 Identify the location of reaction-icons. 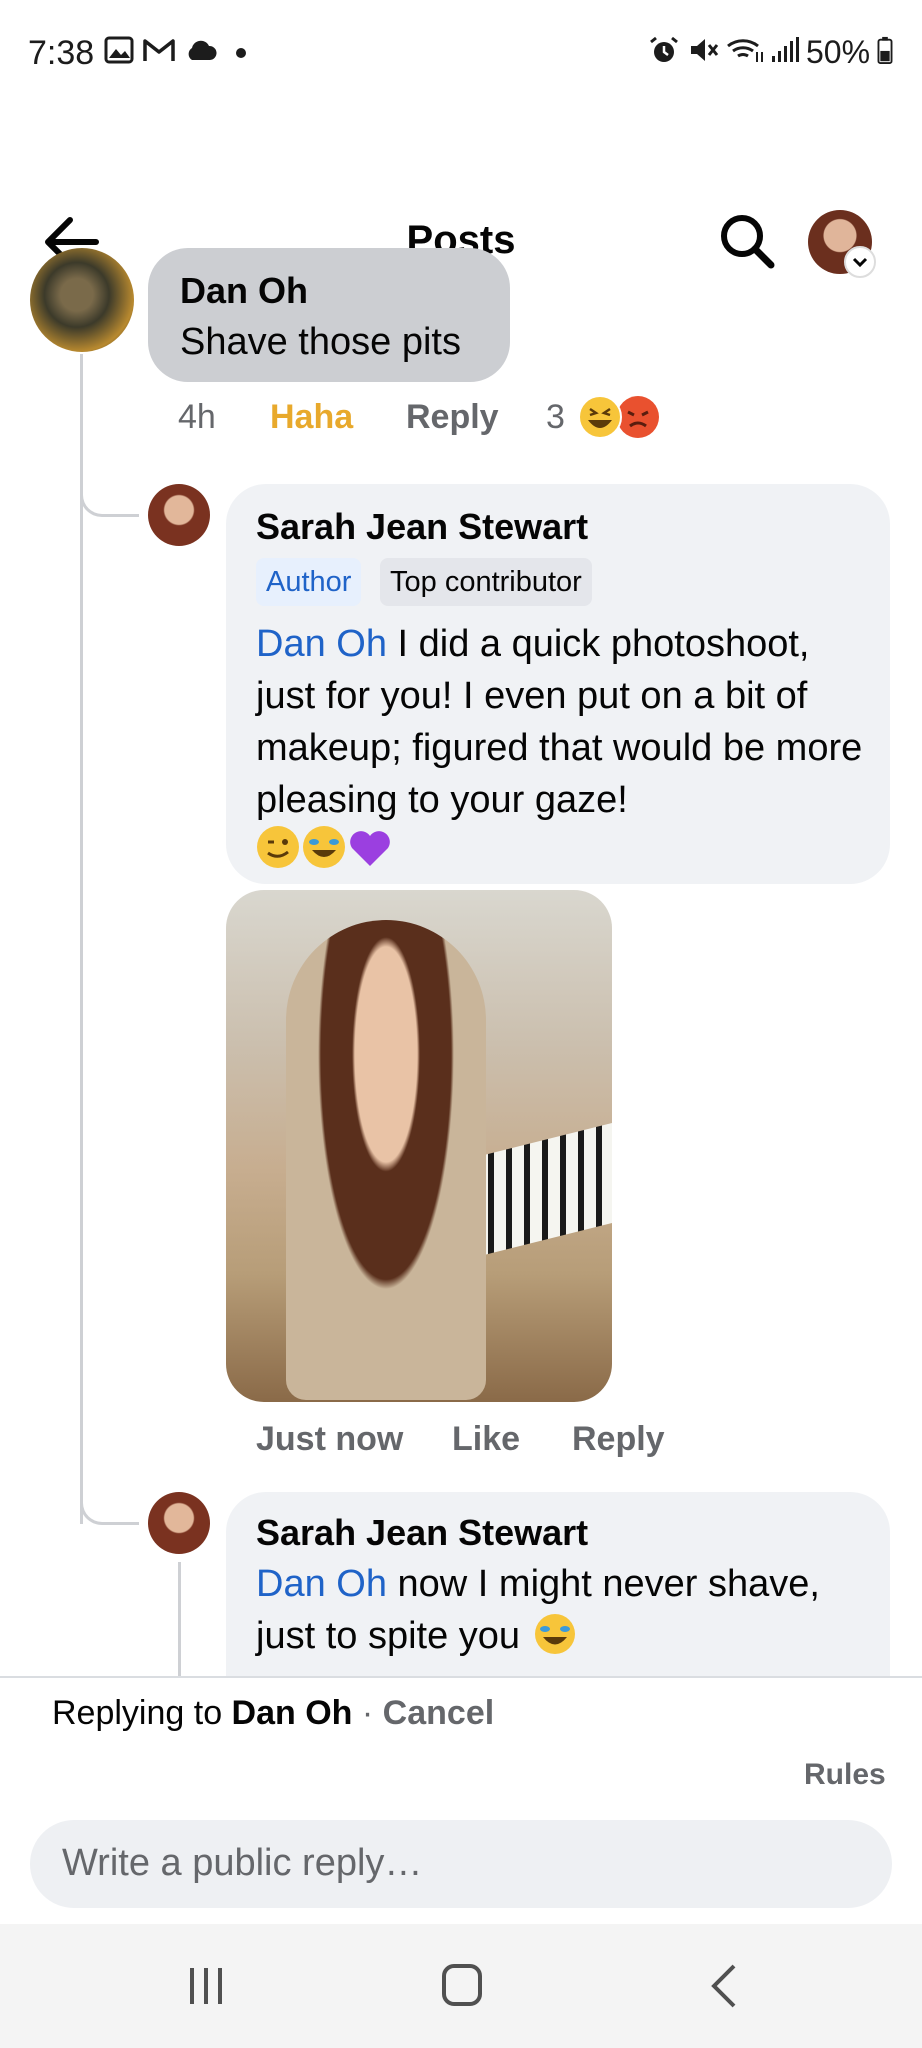
(621, 417).